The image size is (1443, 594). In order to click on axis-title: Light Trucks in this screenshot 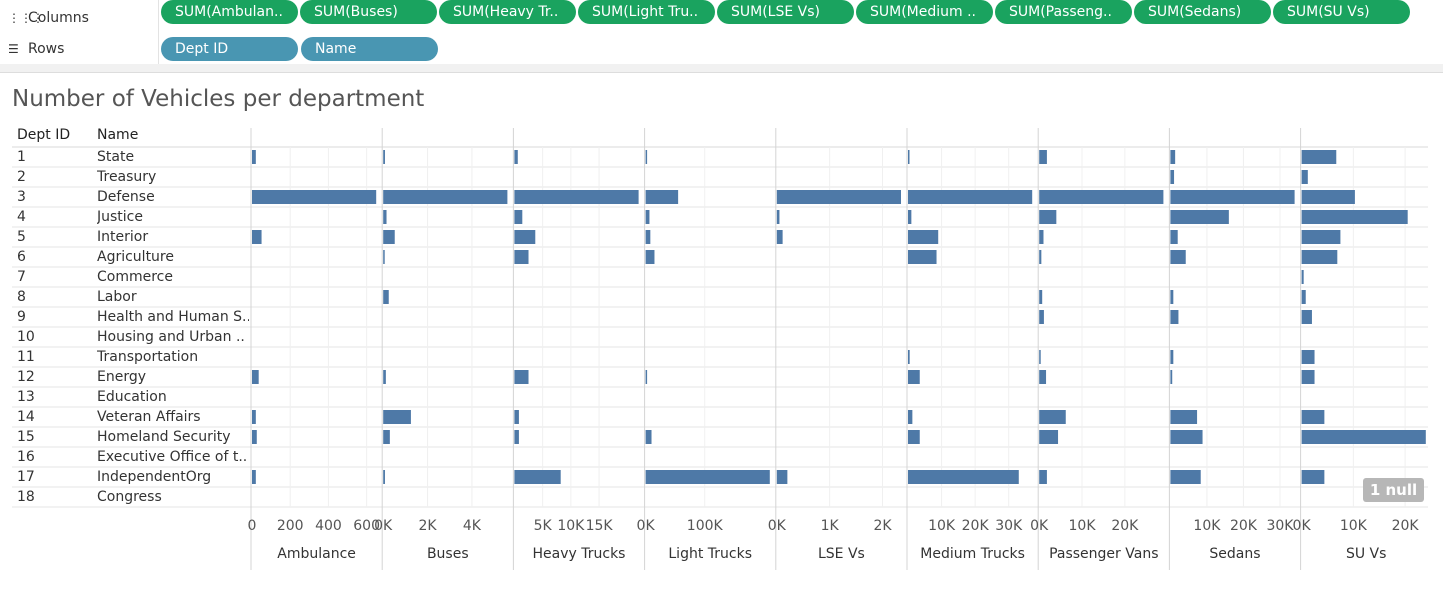, I will do `click(710, 554)`.